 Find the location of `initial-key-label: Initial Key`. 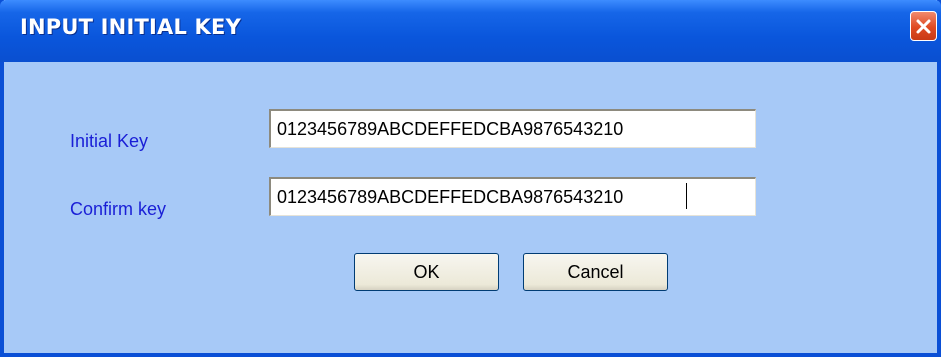

initial-key-label: Initial Key is located at coordinates (109, 141).